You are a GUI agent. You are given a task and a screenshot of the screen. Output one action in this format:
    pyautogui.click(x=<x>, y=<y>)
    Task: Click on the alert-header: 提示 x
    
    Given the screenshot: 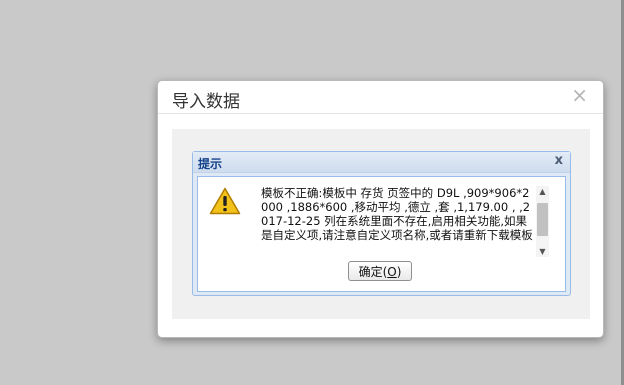 What is the action you would take?
    pyautogui.click(x=381, y=162)
    